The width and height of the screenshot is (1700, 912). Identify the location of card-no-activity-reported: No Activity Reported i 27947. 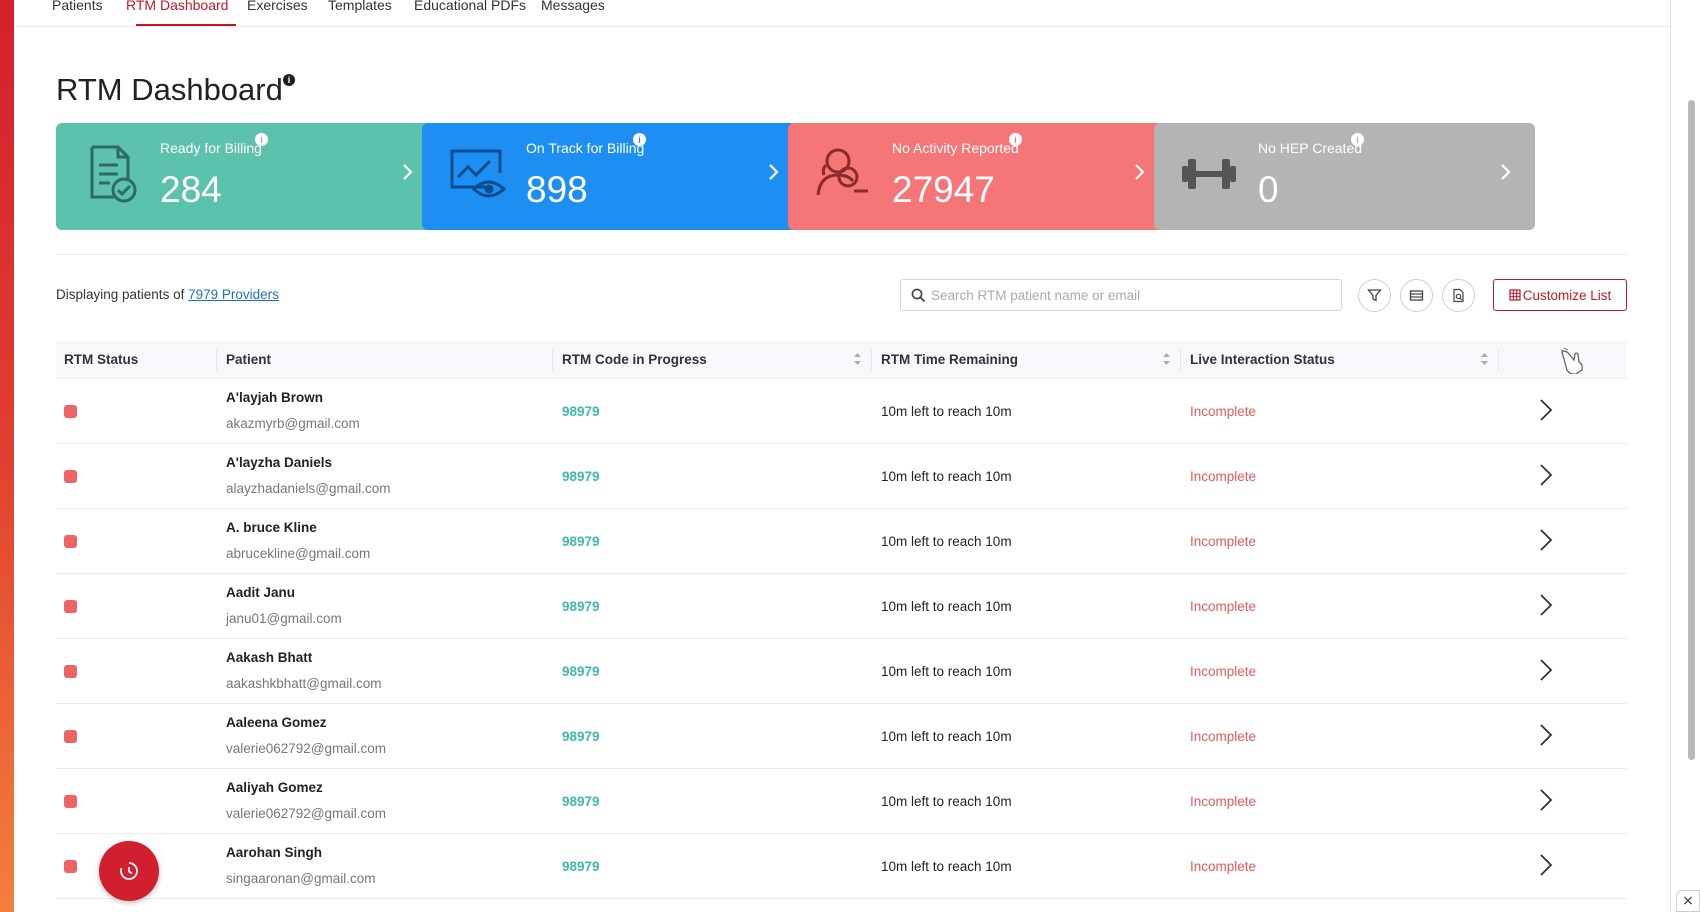
(978, 176).